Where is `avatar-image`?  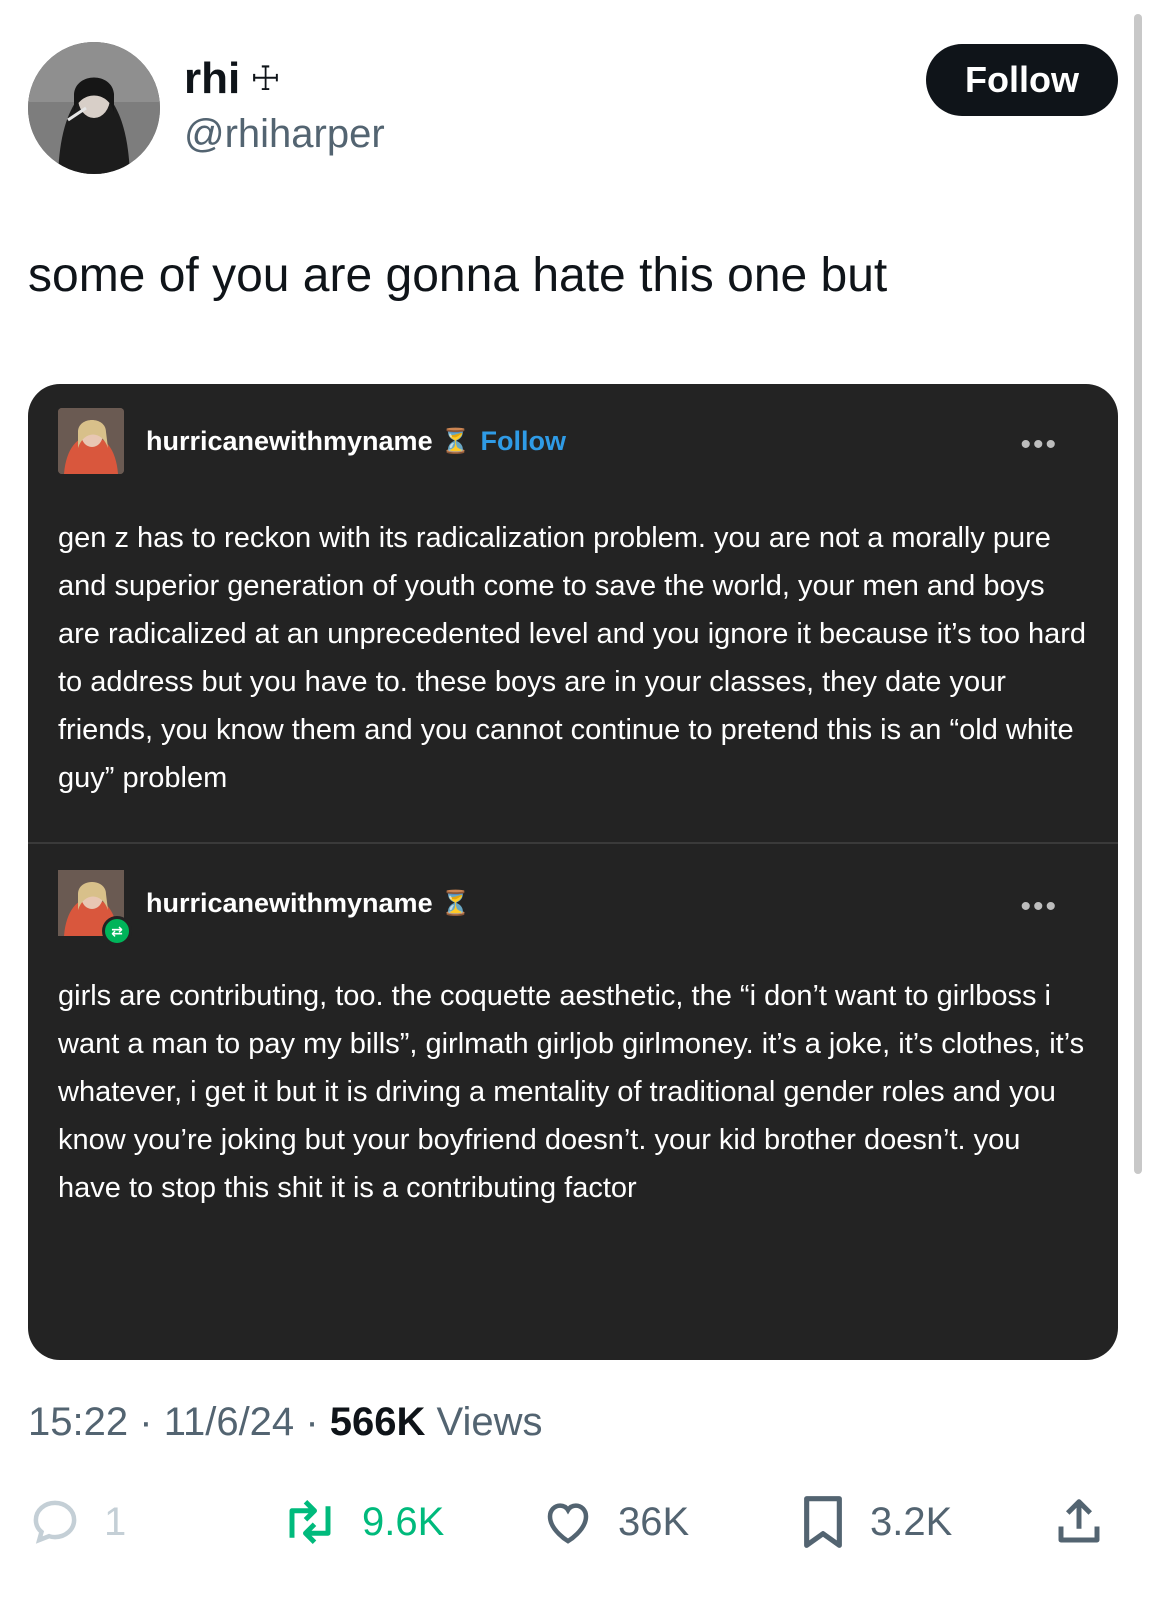 avatar-image is located at coordinates (94, 108).